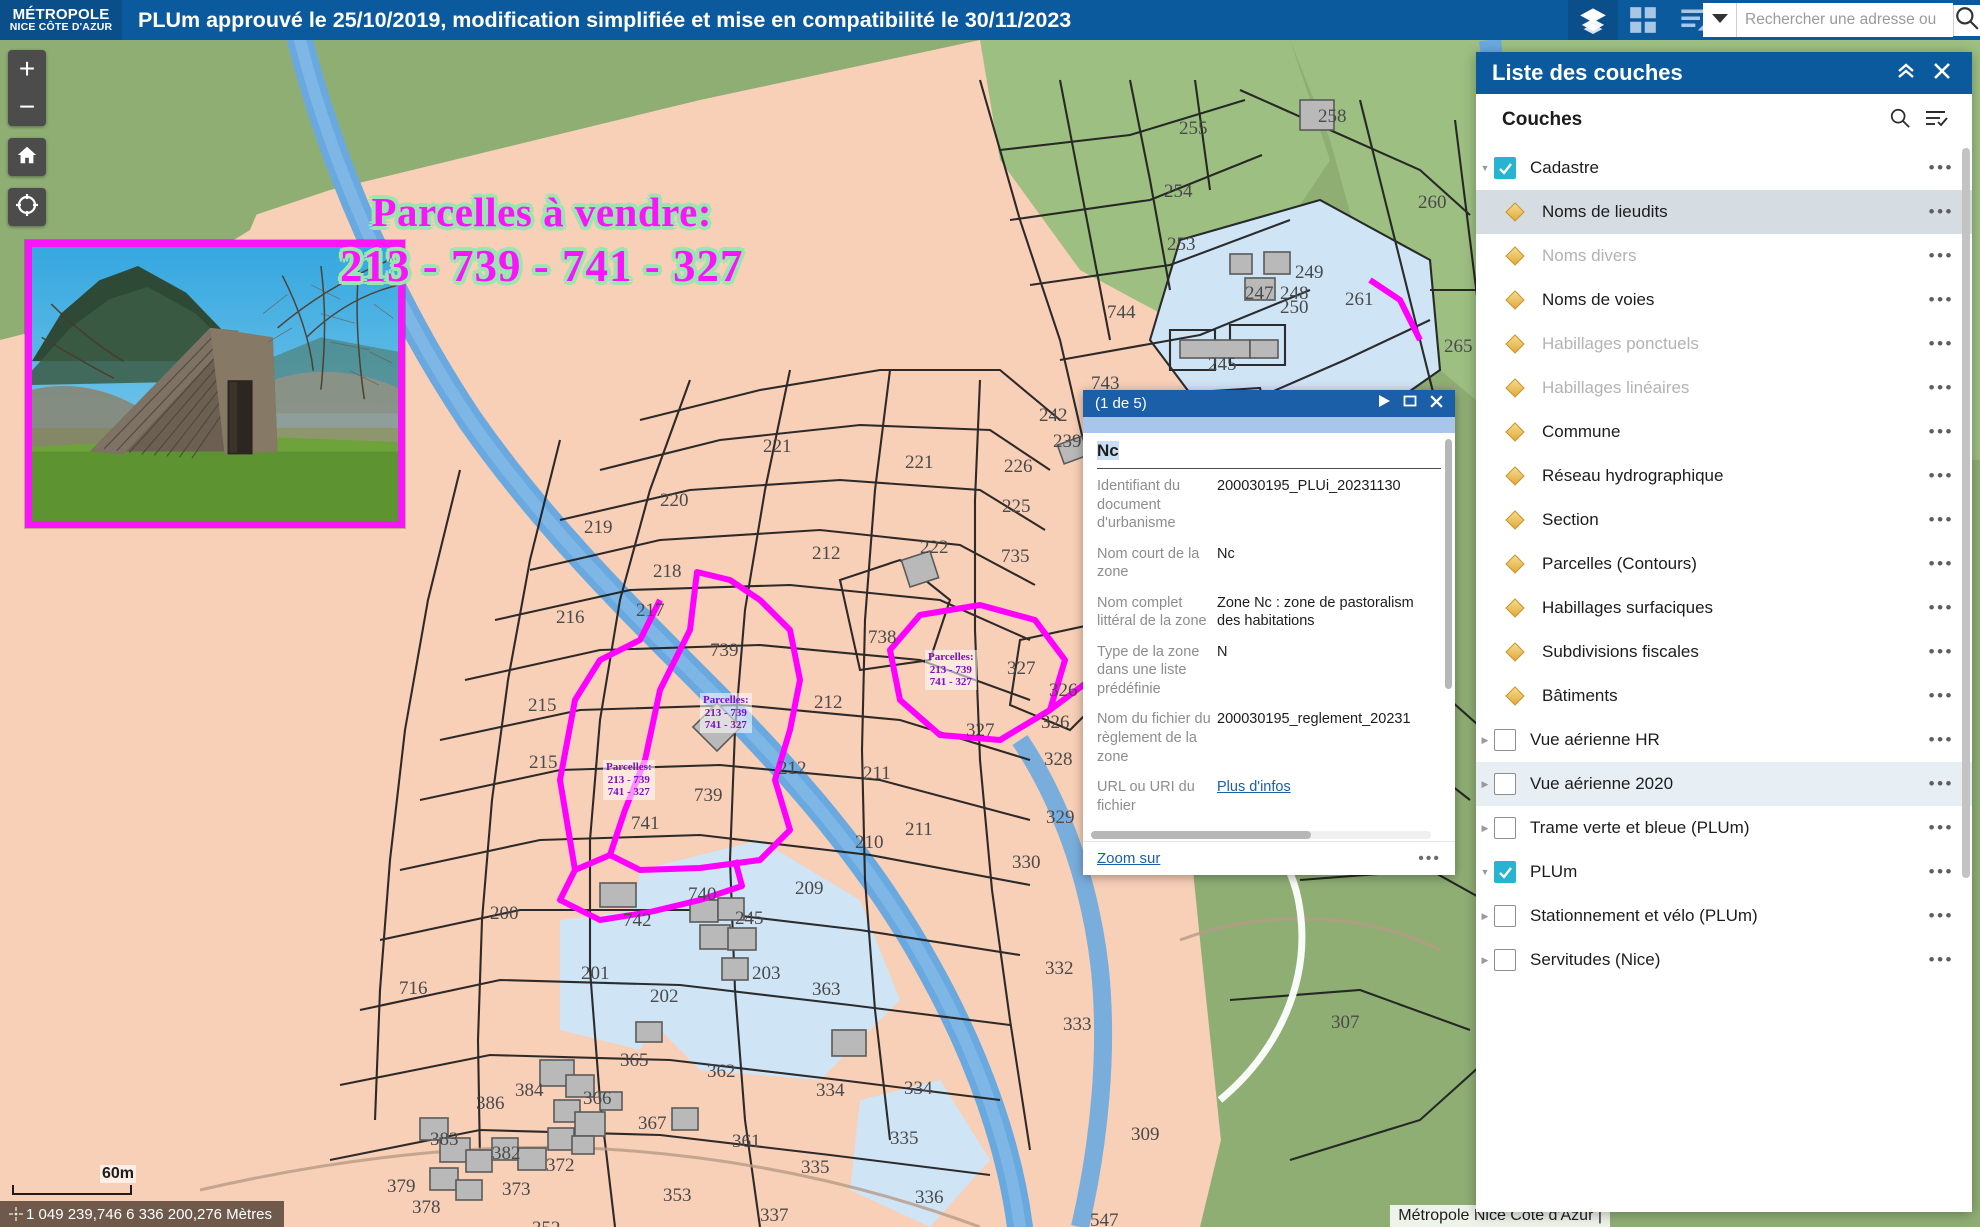  Describe the element at coordinates (1724, 696) in the screenshot. I see `layer-list-item: Bâtiments •••` at that location.